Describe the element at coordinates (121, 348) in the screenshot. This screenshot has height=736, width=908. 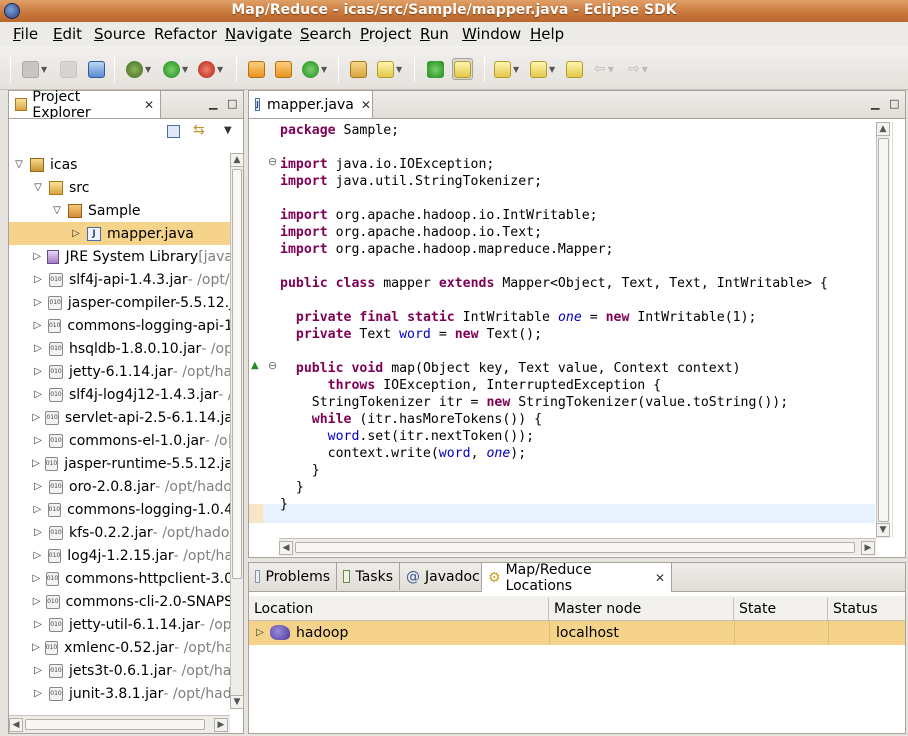
I see `tree-item: ▷ 010 hsqldb-1.8.0.10.jar - /op` at that location.